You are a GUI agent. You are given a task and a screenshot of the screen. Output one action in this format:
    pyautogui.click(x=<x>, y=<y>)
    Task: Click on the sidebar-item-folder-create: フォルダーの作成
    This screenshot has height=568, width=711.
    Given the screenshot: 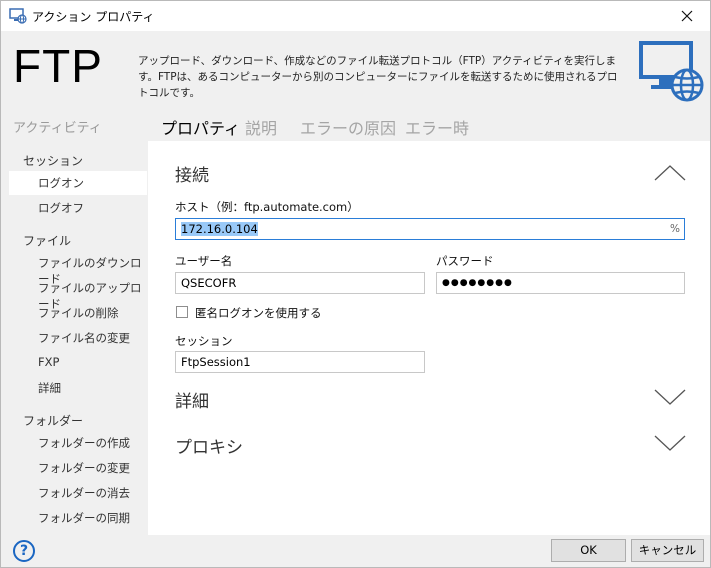 What is the action you would take?
    pyautogui.click(x=78, y=443)
    